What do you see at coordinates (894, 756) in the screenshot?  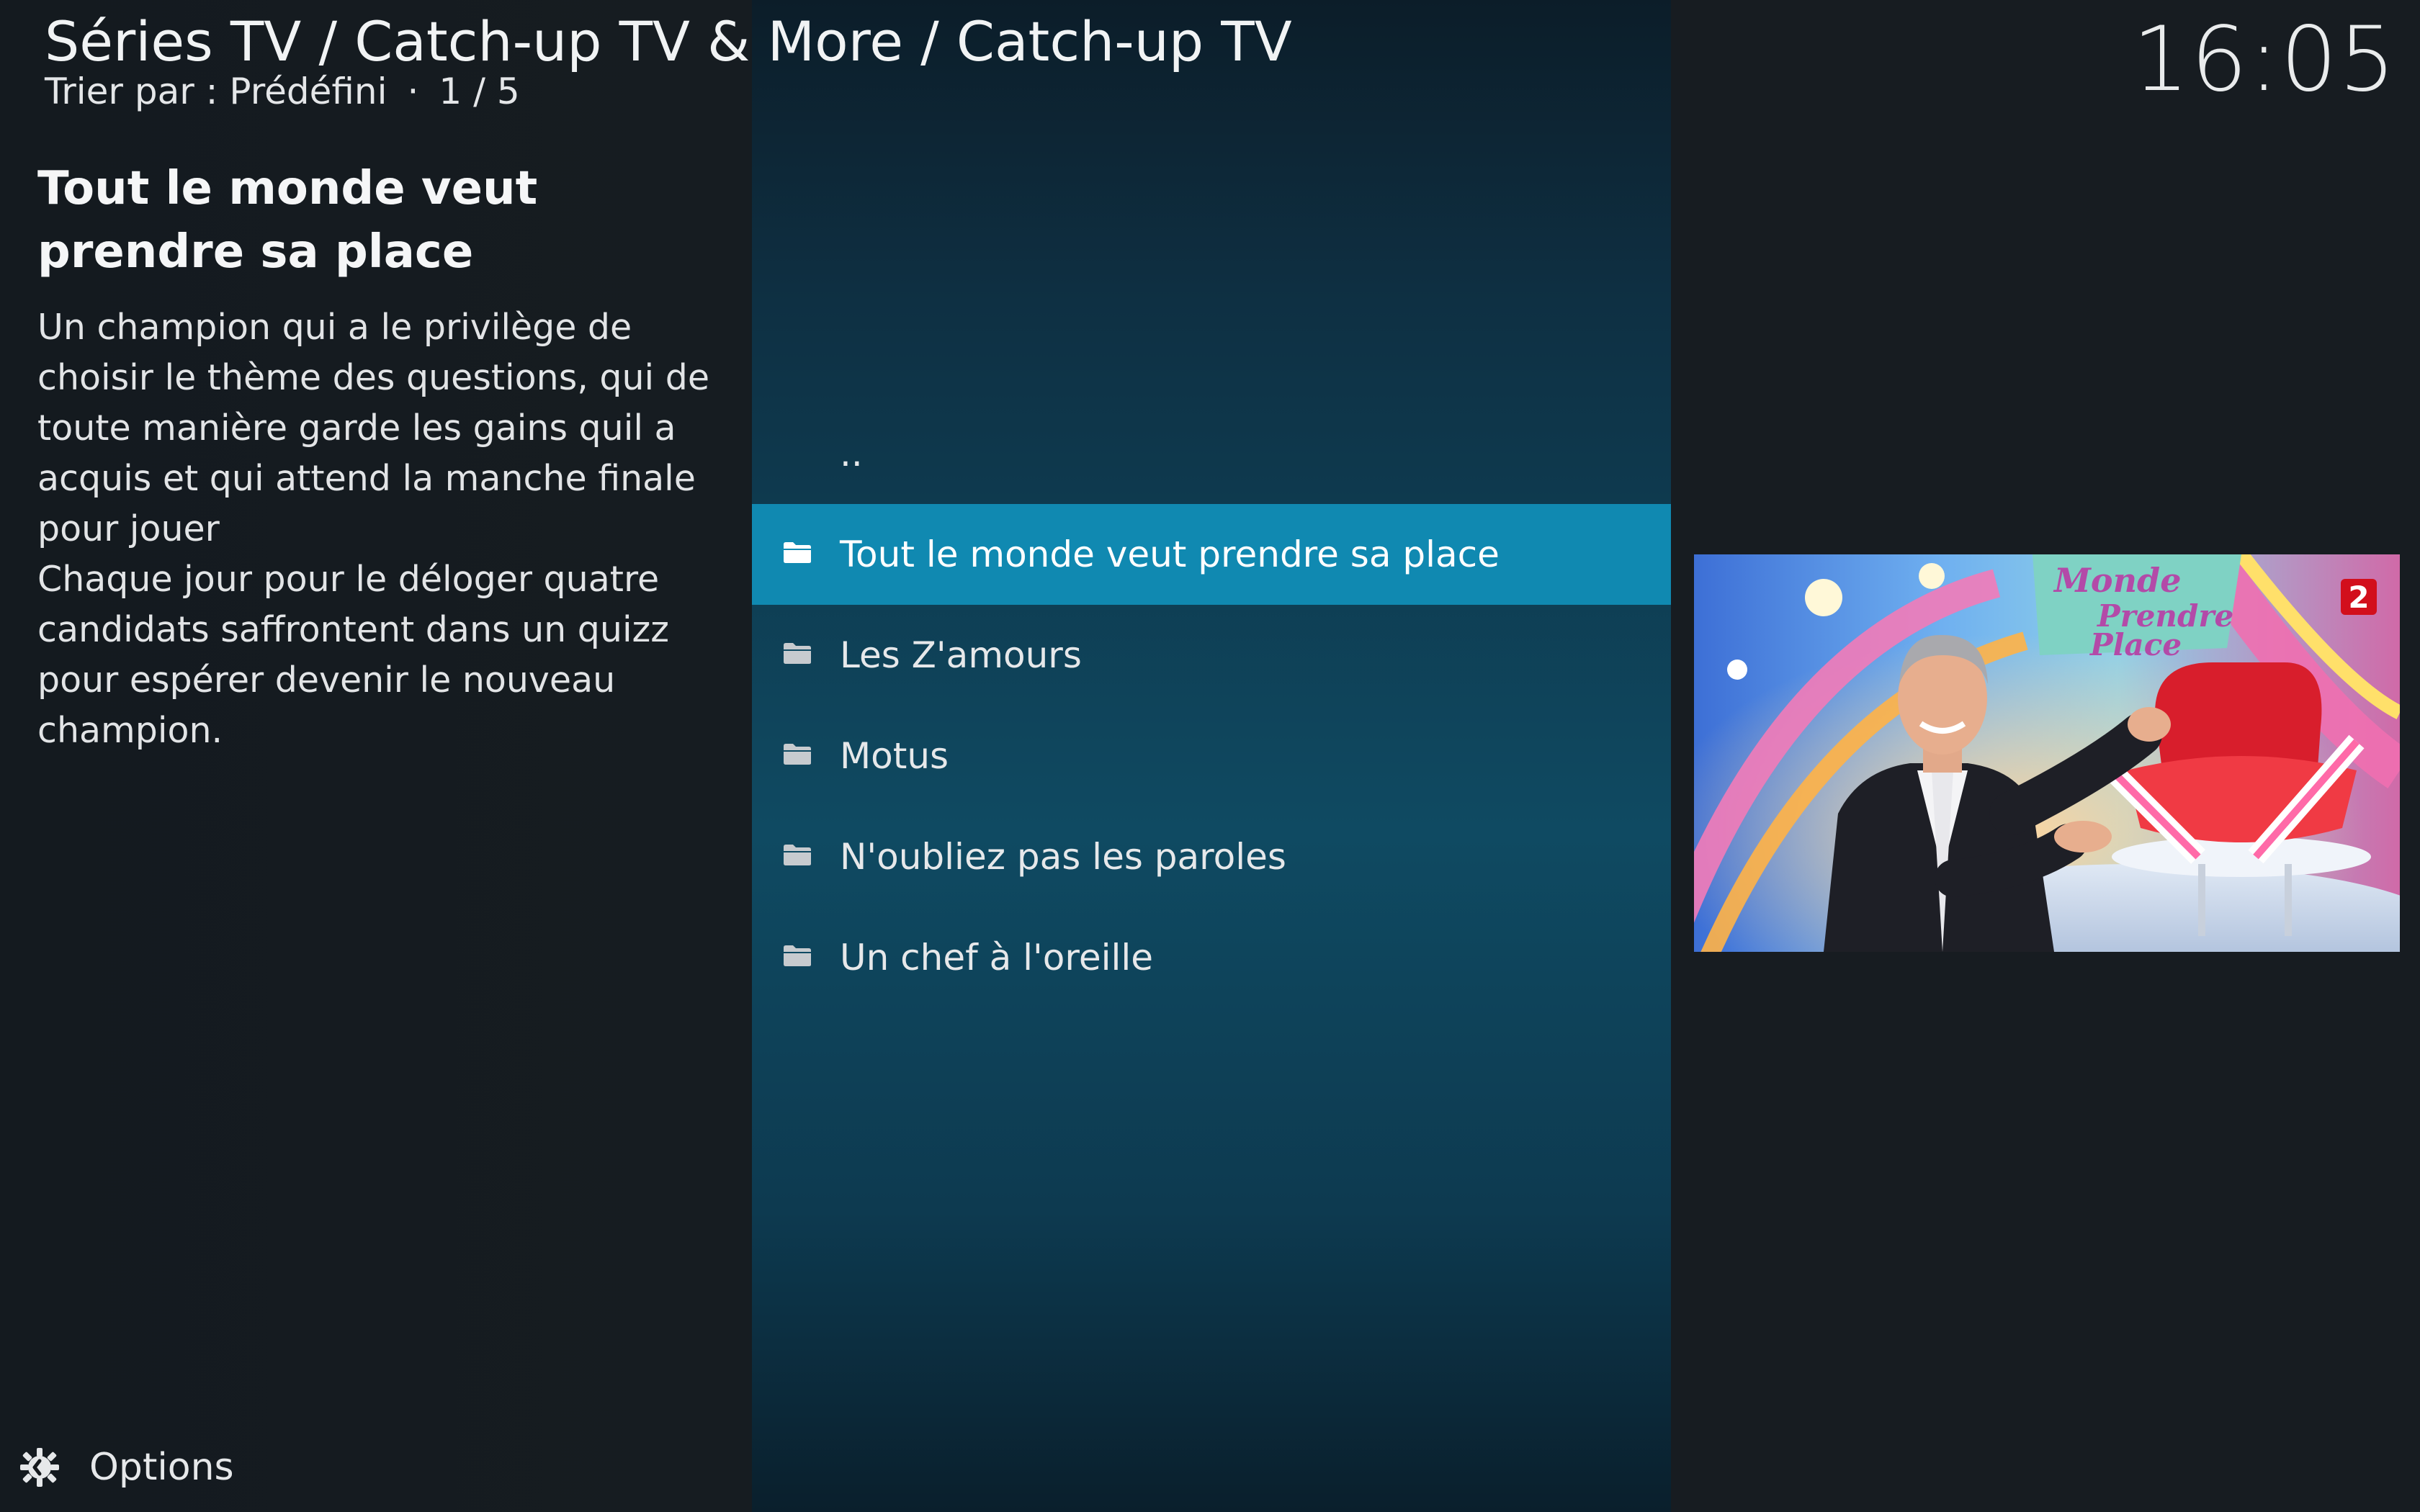 I see `list-item-label: Motus` at bounding box center [894, 756].